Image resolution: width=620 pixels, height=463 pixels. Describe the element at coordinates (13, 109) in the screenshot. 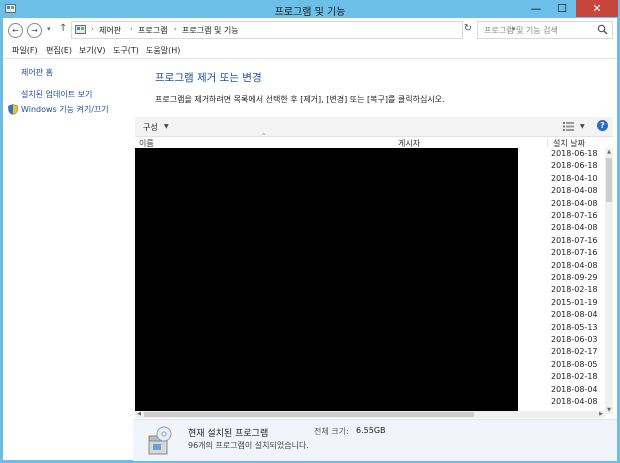

I see `shield-icon` at that location.